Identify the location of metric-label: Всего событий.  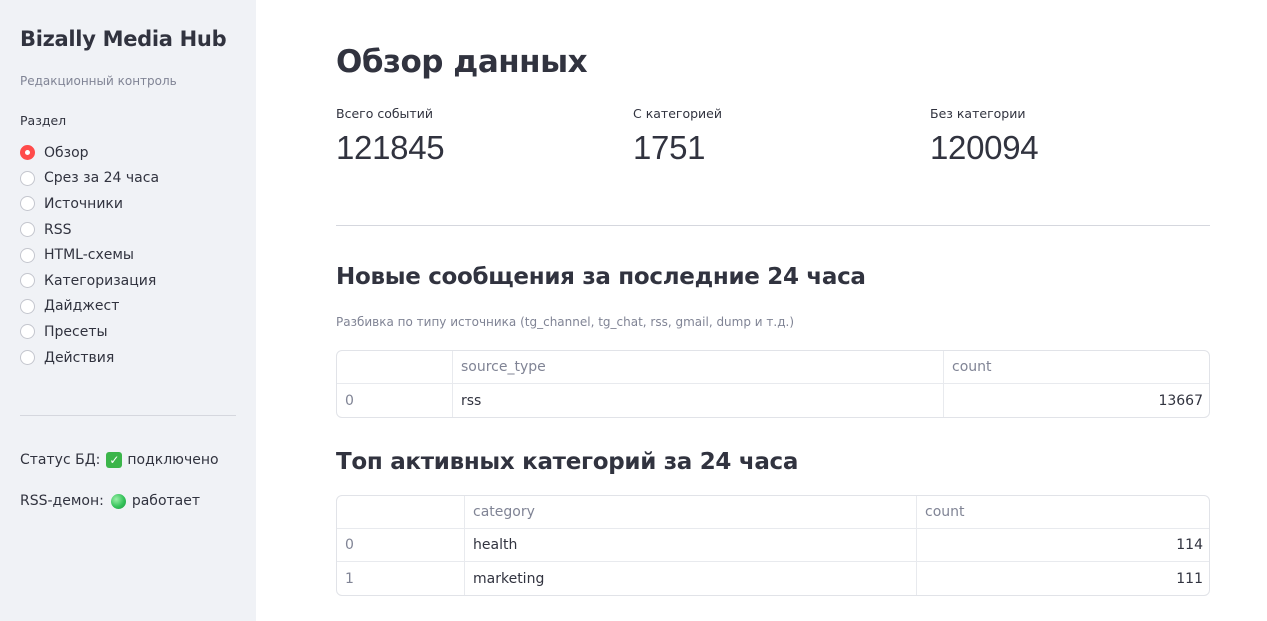
(384, 113).